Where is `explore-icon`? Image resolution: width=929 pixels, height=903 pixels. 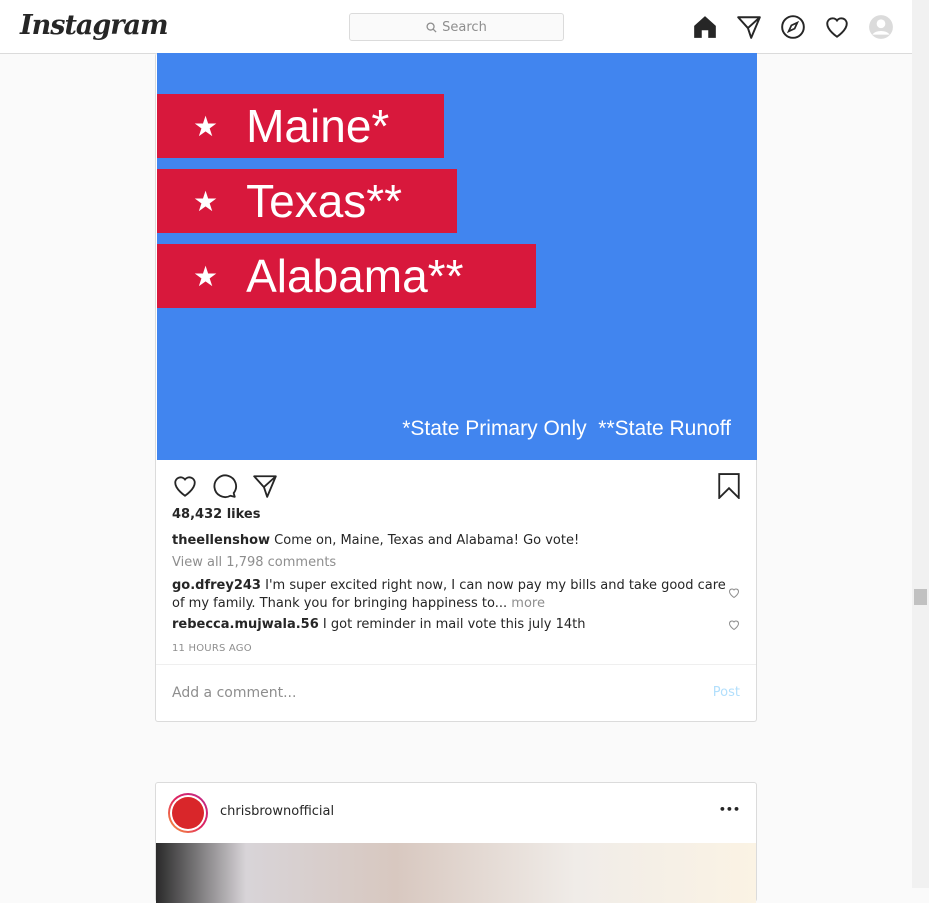 explore-icon is located at coordinates (793, 27).